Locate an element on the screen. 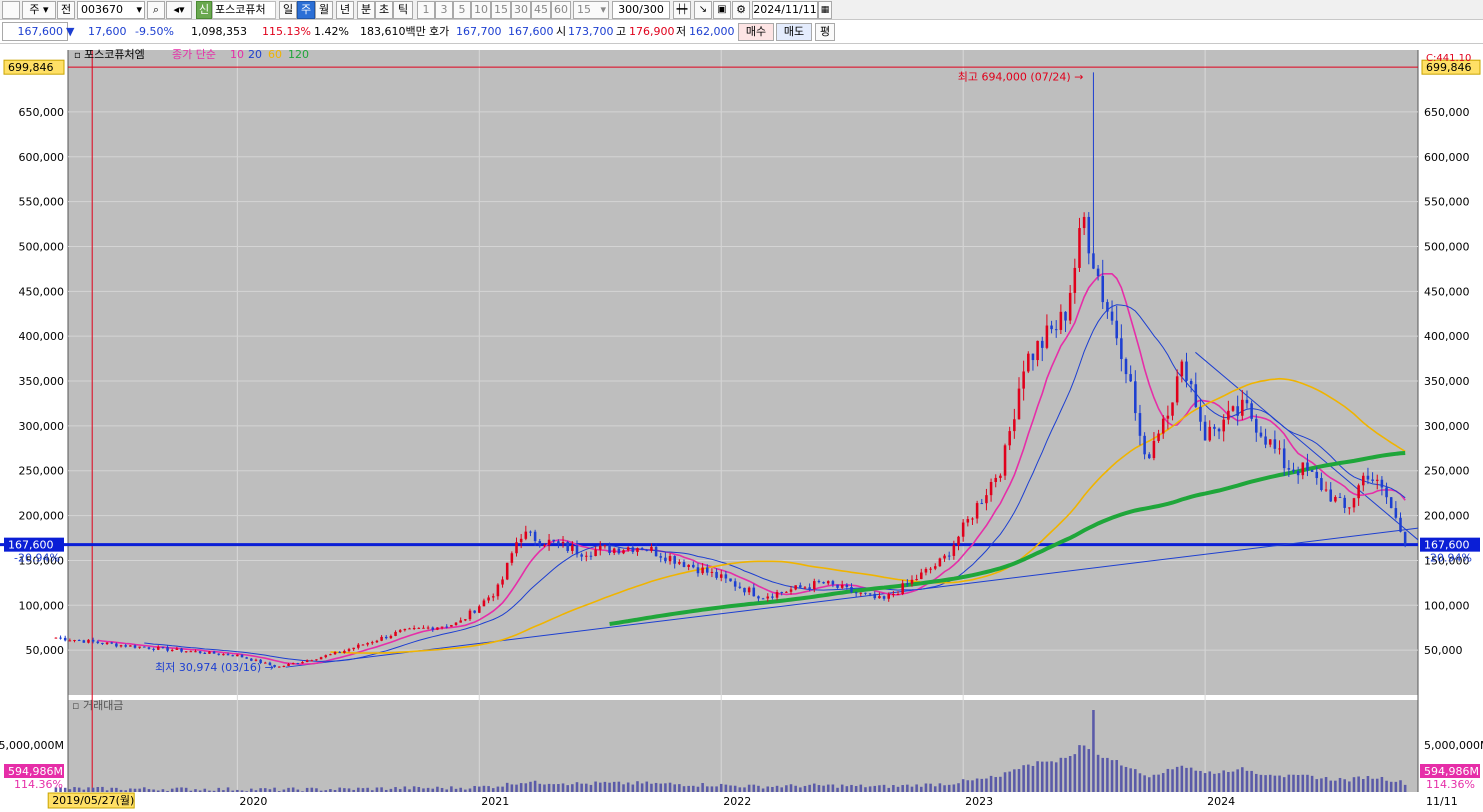  interval-3: 3 is located at coordinates (444, 10).